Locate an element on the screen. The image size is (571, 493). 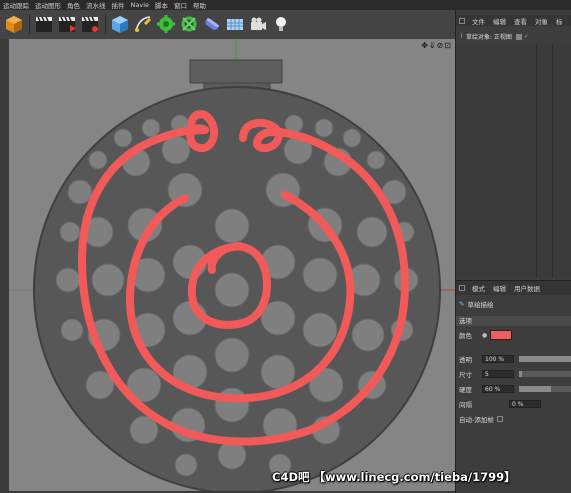
tab-user-data: 用户数据 is located at coordinates (527, 288).